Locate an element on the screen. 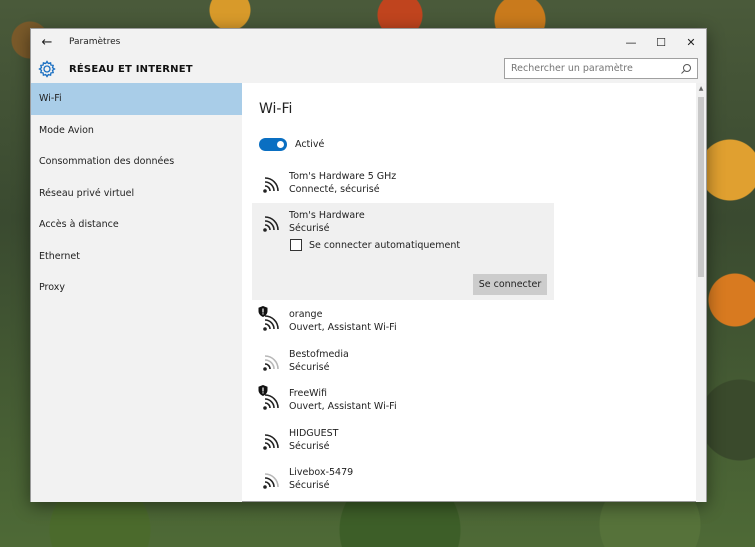 This screenshot has height=547, width=755. search-input is located at coordinates (591, 68).